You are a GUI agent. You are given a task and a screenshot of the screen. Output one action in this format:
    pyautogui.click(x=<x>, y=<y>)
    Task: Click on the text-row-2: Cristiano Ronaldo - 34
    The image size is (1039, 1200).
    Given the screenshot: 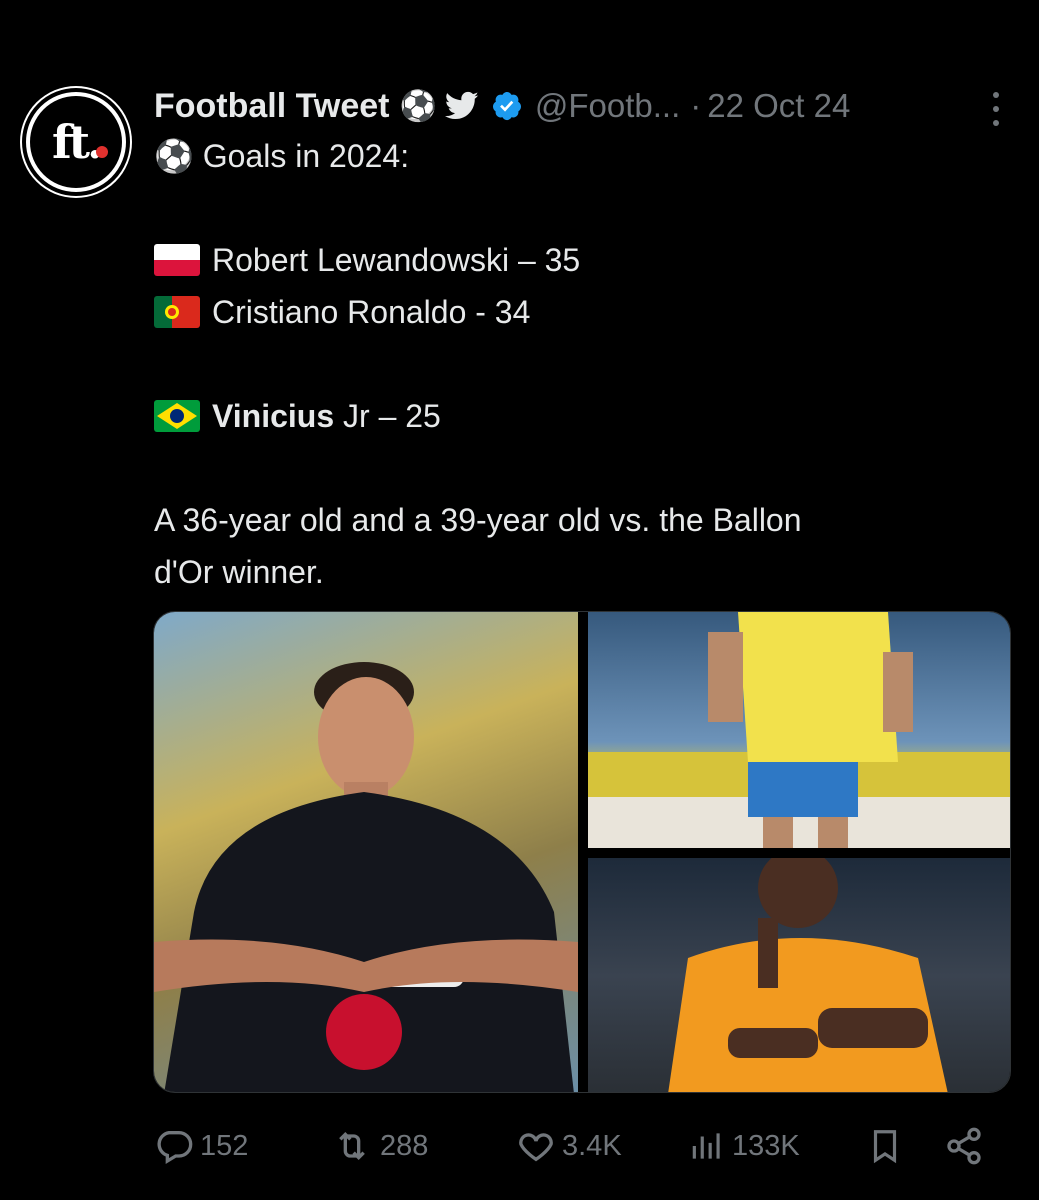 What is the action you would take?
    pyautogui.click(x=371, y=312)
    